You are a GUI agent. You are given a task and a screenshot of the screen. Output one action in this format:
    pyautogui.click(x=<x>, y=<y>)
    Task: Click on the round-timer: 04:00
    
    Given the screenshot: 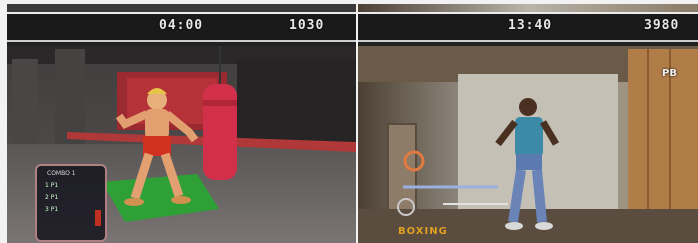 What is the action you would take?
    pyautogui.click(x=181, y=25)
    